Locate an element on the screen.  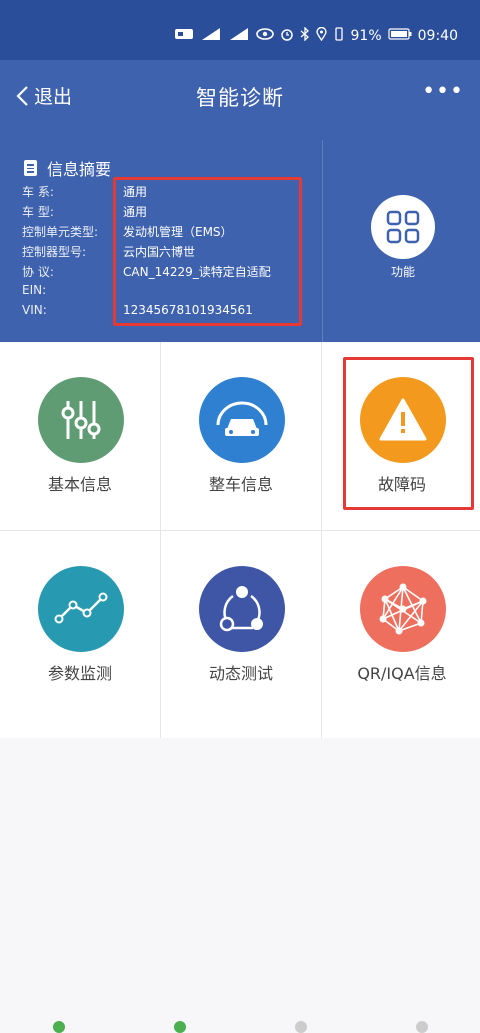
battery-percent: 91% is located at coordinates (366, 36).